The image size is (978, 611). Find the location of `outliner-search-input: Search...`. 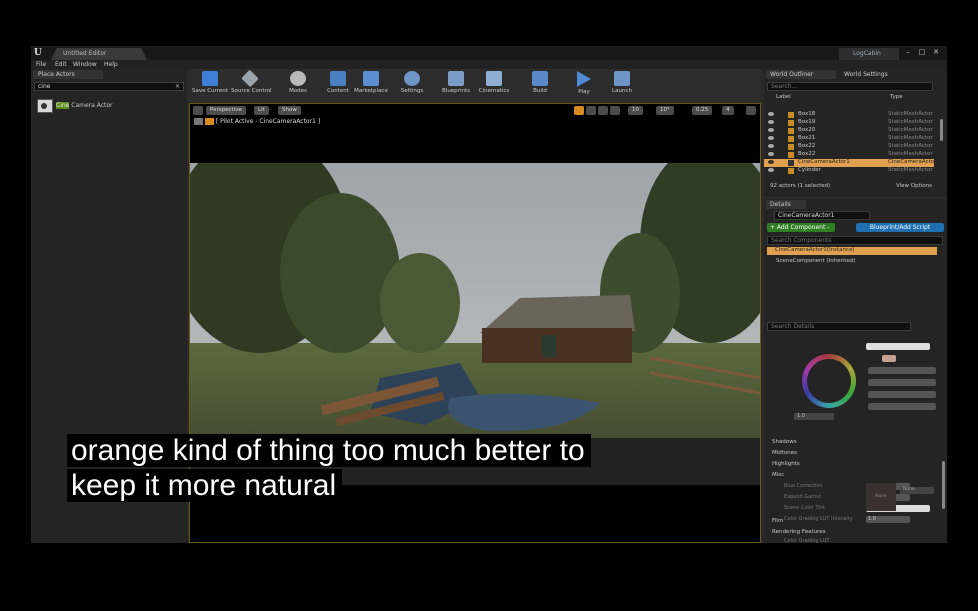

outliner-search-input: Search... is located at coordinates (850, 86).